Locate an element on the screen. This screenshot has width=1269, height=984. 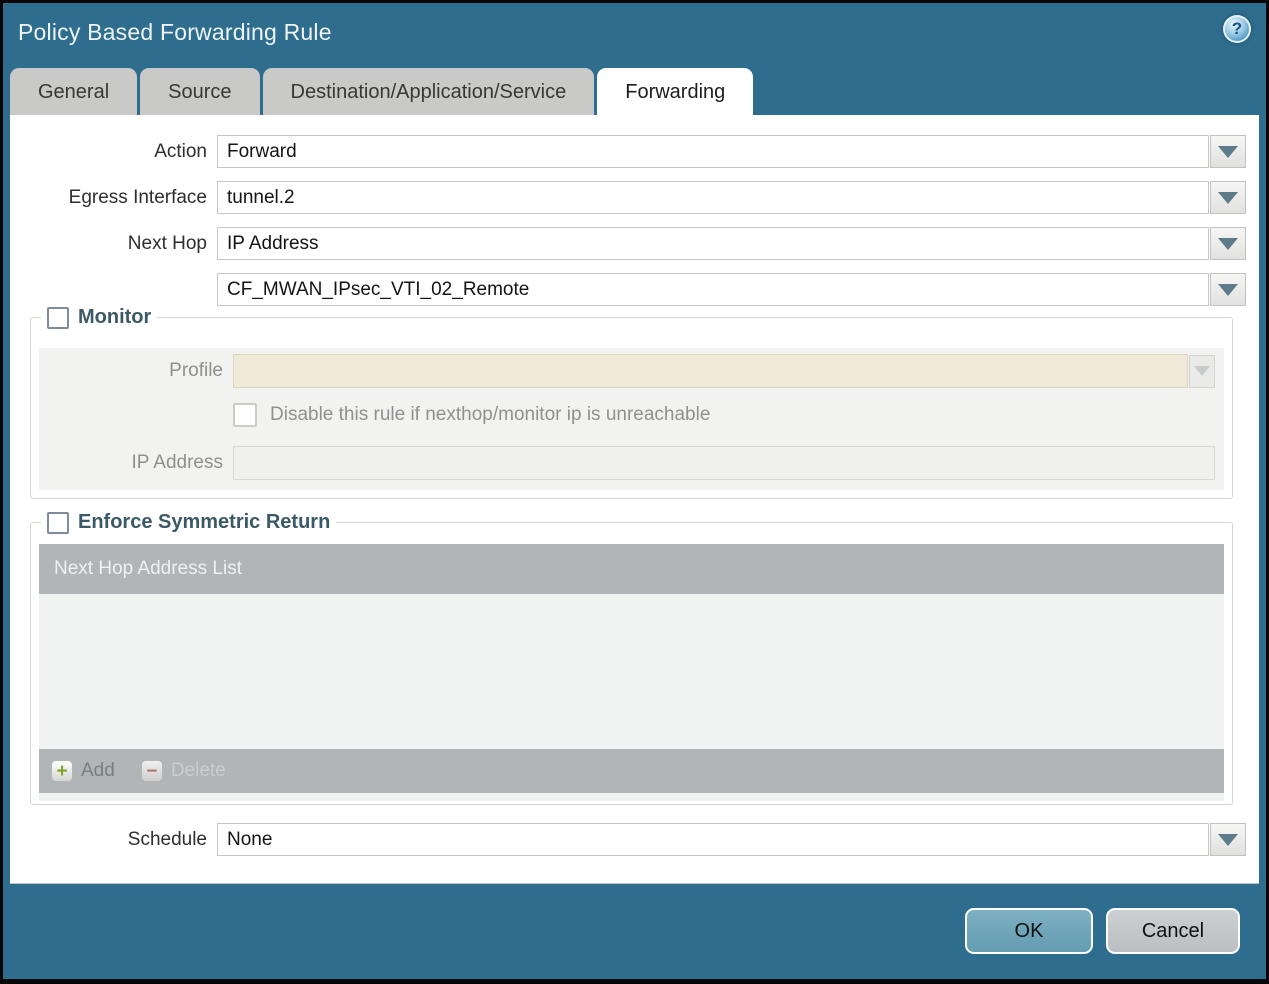
action-label: Action is located at coordinates (180, 151).